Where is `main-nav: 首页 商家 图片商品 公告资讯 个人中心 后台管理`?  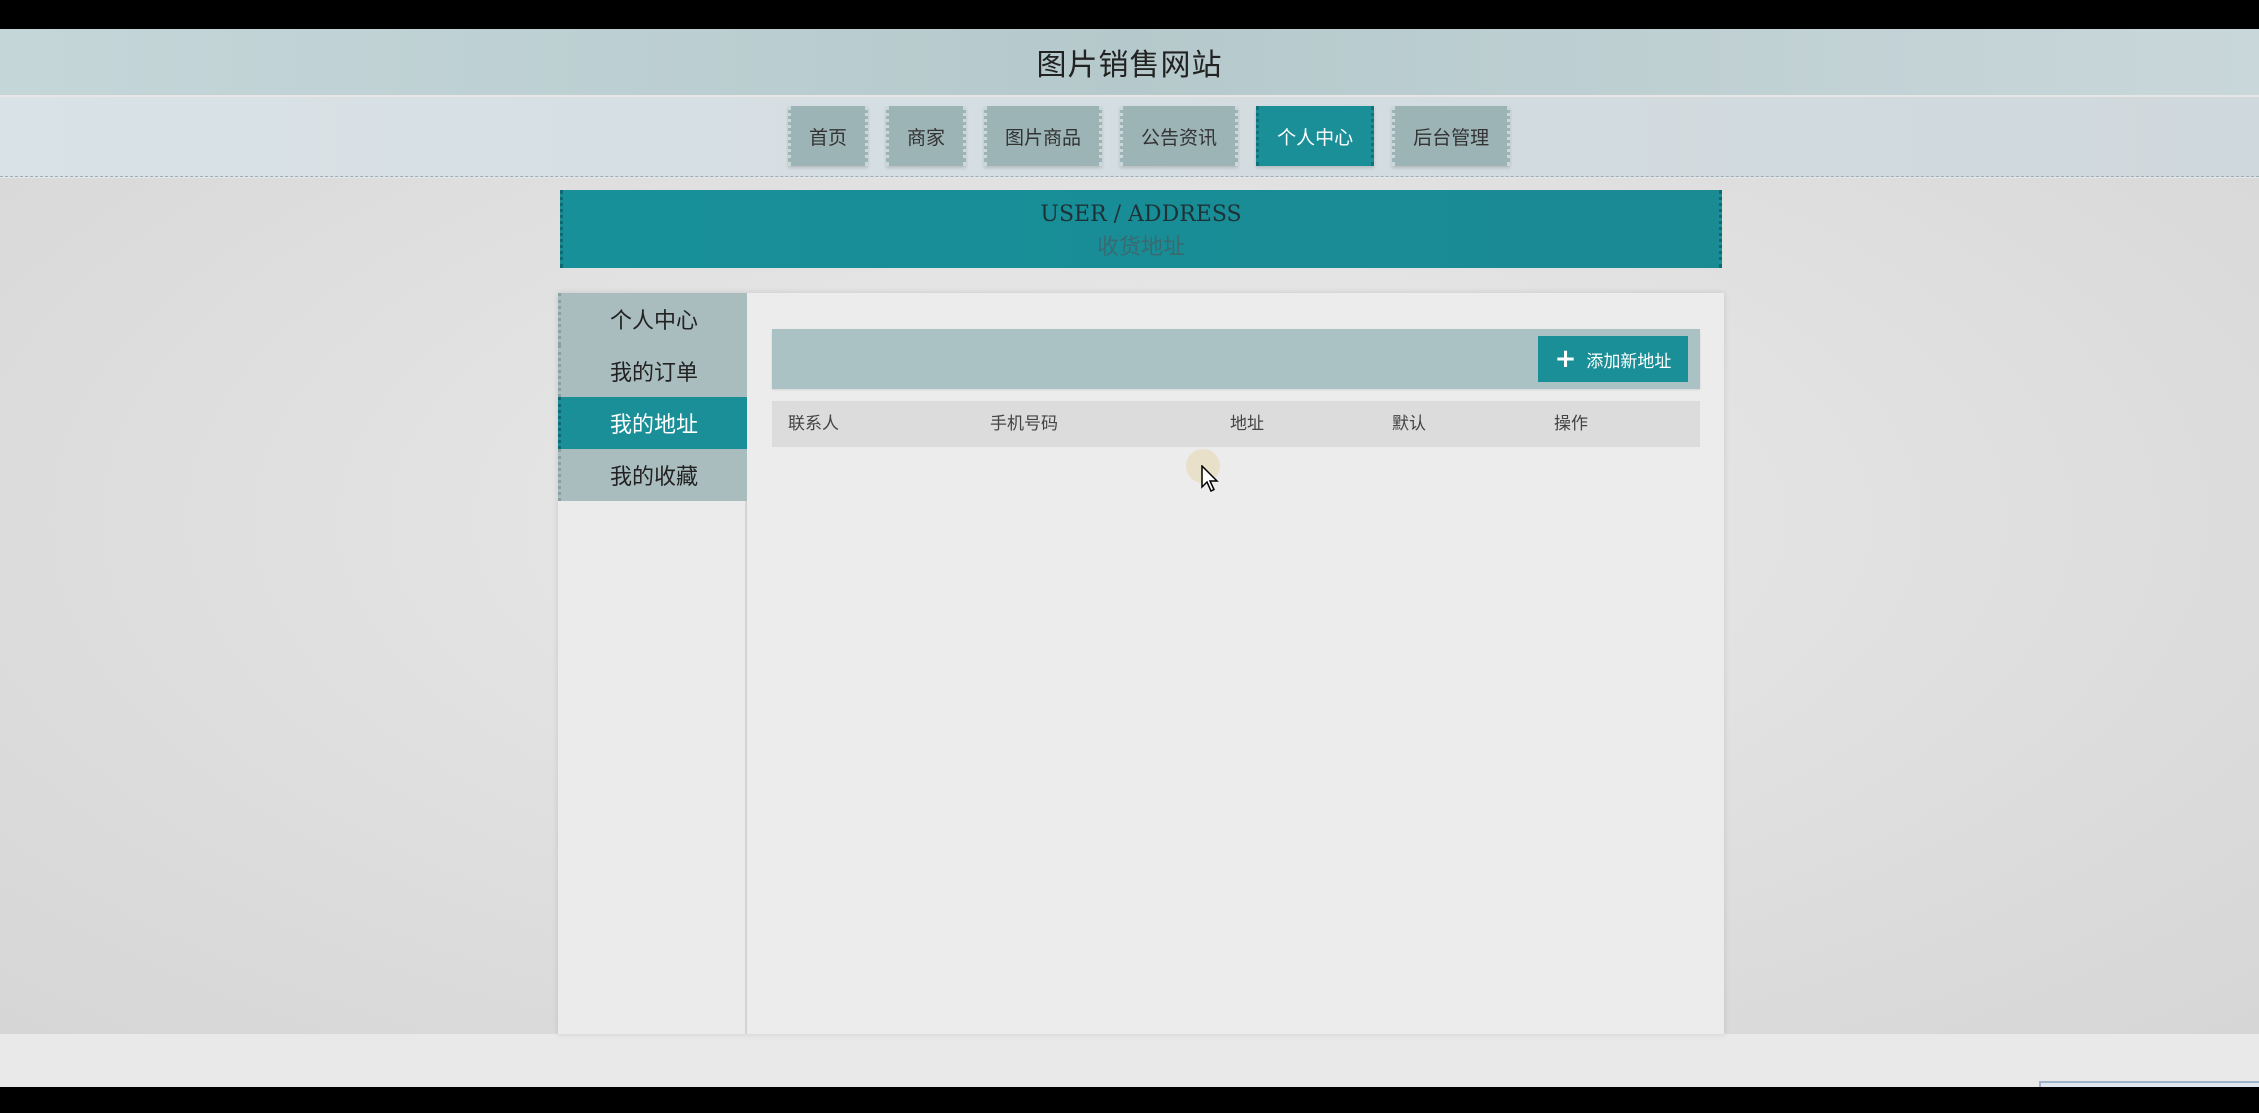
main-nav: 首页 商家 图片商品 公告资讯 个人中心 后台管理 is located at coordinates (1129, 137).